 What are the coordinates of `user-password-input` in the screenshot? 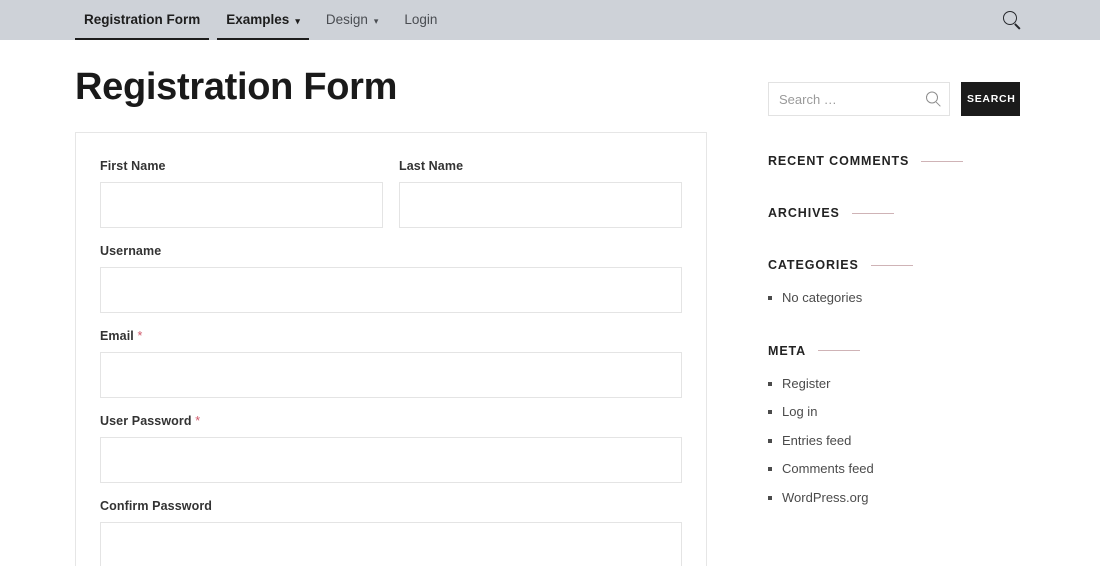 It's located at (391, 459).